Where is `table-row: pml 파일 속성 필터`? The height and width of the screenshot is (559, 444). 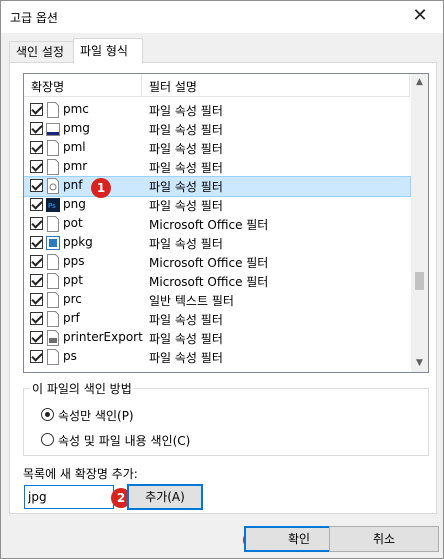
table-row: pml 파일 속성 필터 is located at coordinates (217, 148).